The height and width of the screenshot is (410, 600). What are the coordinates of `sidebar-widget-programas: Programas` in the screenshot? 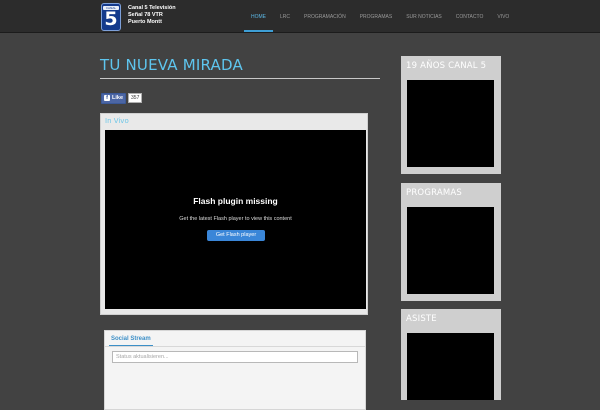 It's located at (451, 242).